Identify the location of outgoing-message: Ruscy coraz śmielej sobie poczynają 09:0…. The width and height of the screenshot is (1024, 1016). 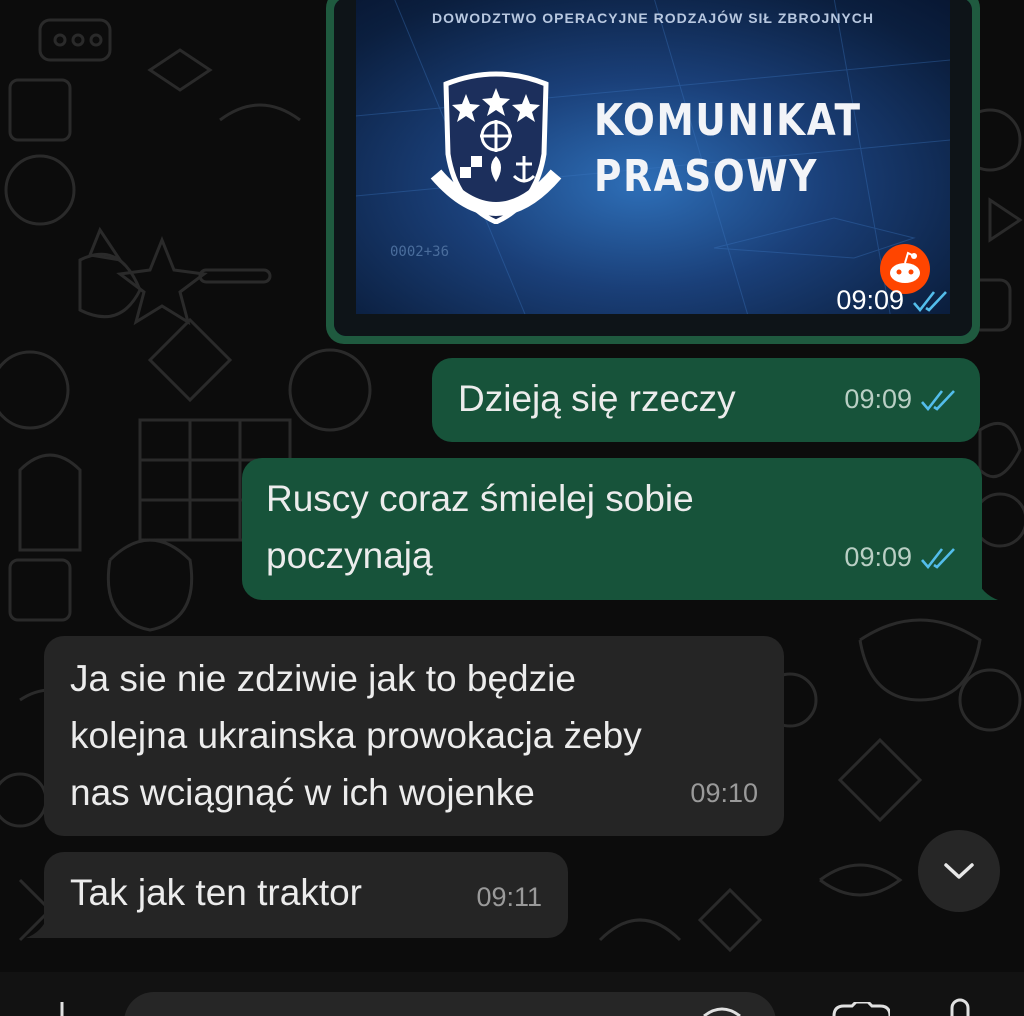
(612, 529).